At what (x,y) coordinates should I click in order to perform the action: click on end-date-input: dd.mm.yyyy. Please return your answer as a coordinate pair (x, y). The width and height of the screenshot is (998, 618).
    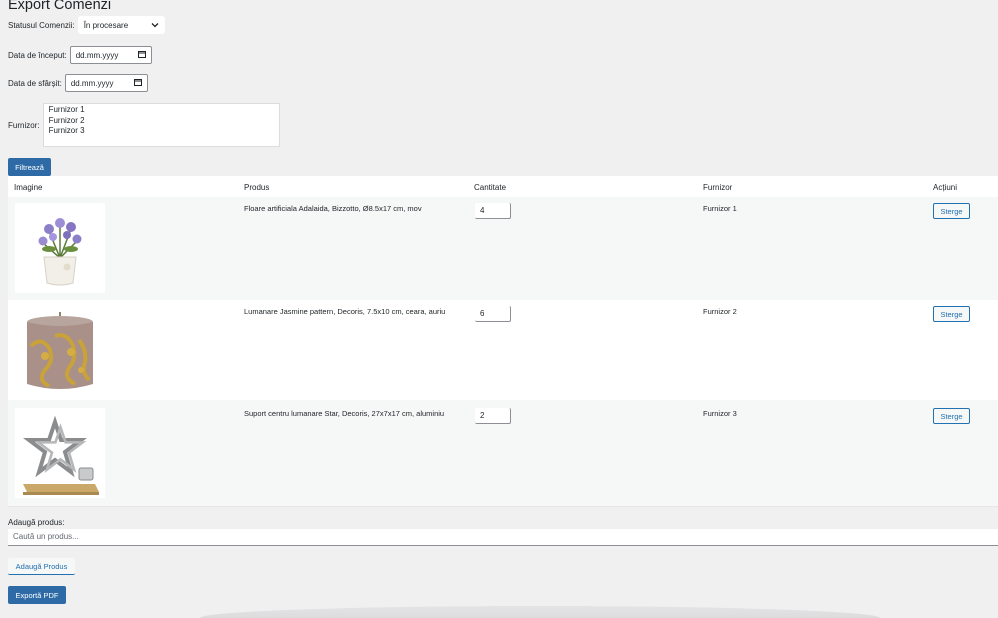
    Looking at the image, I should click on (106, 83).